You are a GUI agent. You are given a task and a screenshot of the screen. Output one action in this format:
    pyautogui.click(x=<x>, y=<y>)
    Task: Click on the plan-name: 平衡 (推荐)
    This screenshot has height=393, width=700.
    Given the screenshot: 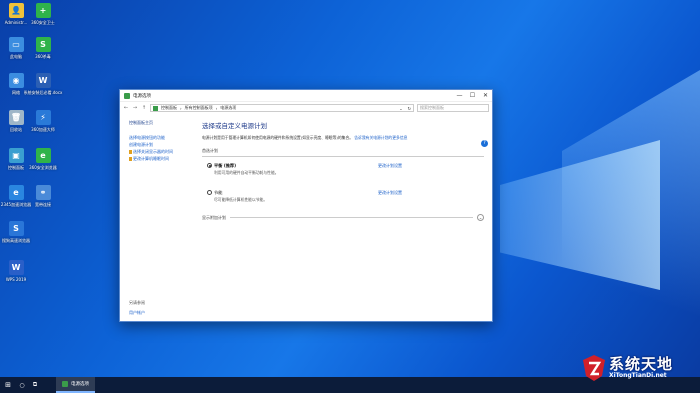 What is the action you would take?
    pyautogui.click(x=225, y=165)
    